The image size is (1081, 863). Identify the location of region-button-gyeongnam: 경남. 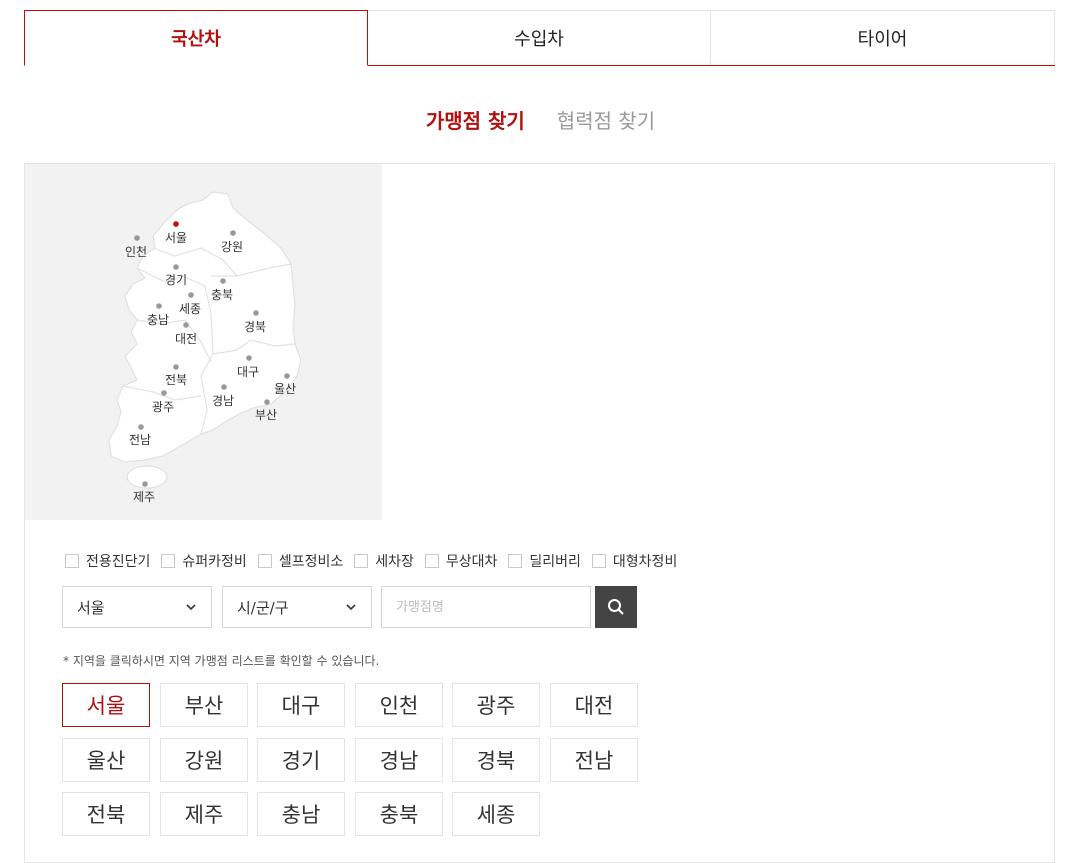
(399, 760).